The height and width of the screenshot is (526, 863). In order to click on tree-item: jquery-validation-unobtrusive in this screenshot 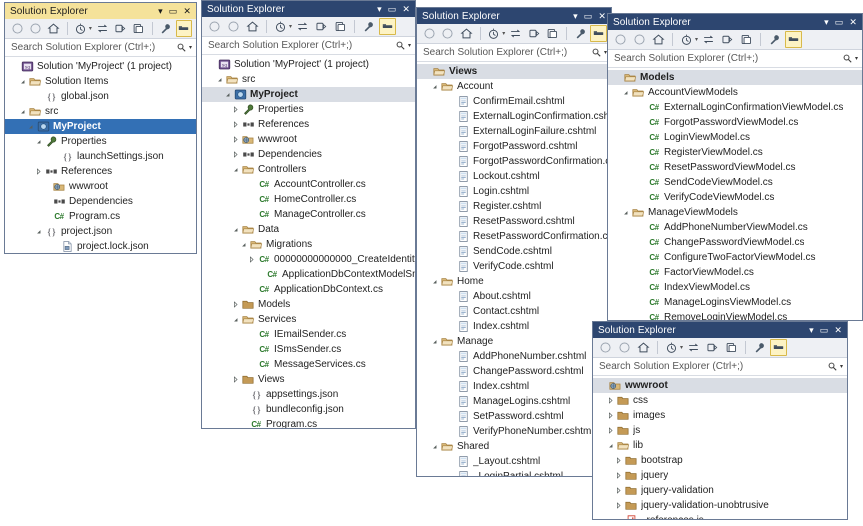, I will do `click(720, 505)`.